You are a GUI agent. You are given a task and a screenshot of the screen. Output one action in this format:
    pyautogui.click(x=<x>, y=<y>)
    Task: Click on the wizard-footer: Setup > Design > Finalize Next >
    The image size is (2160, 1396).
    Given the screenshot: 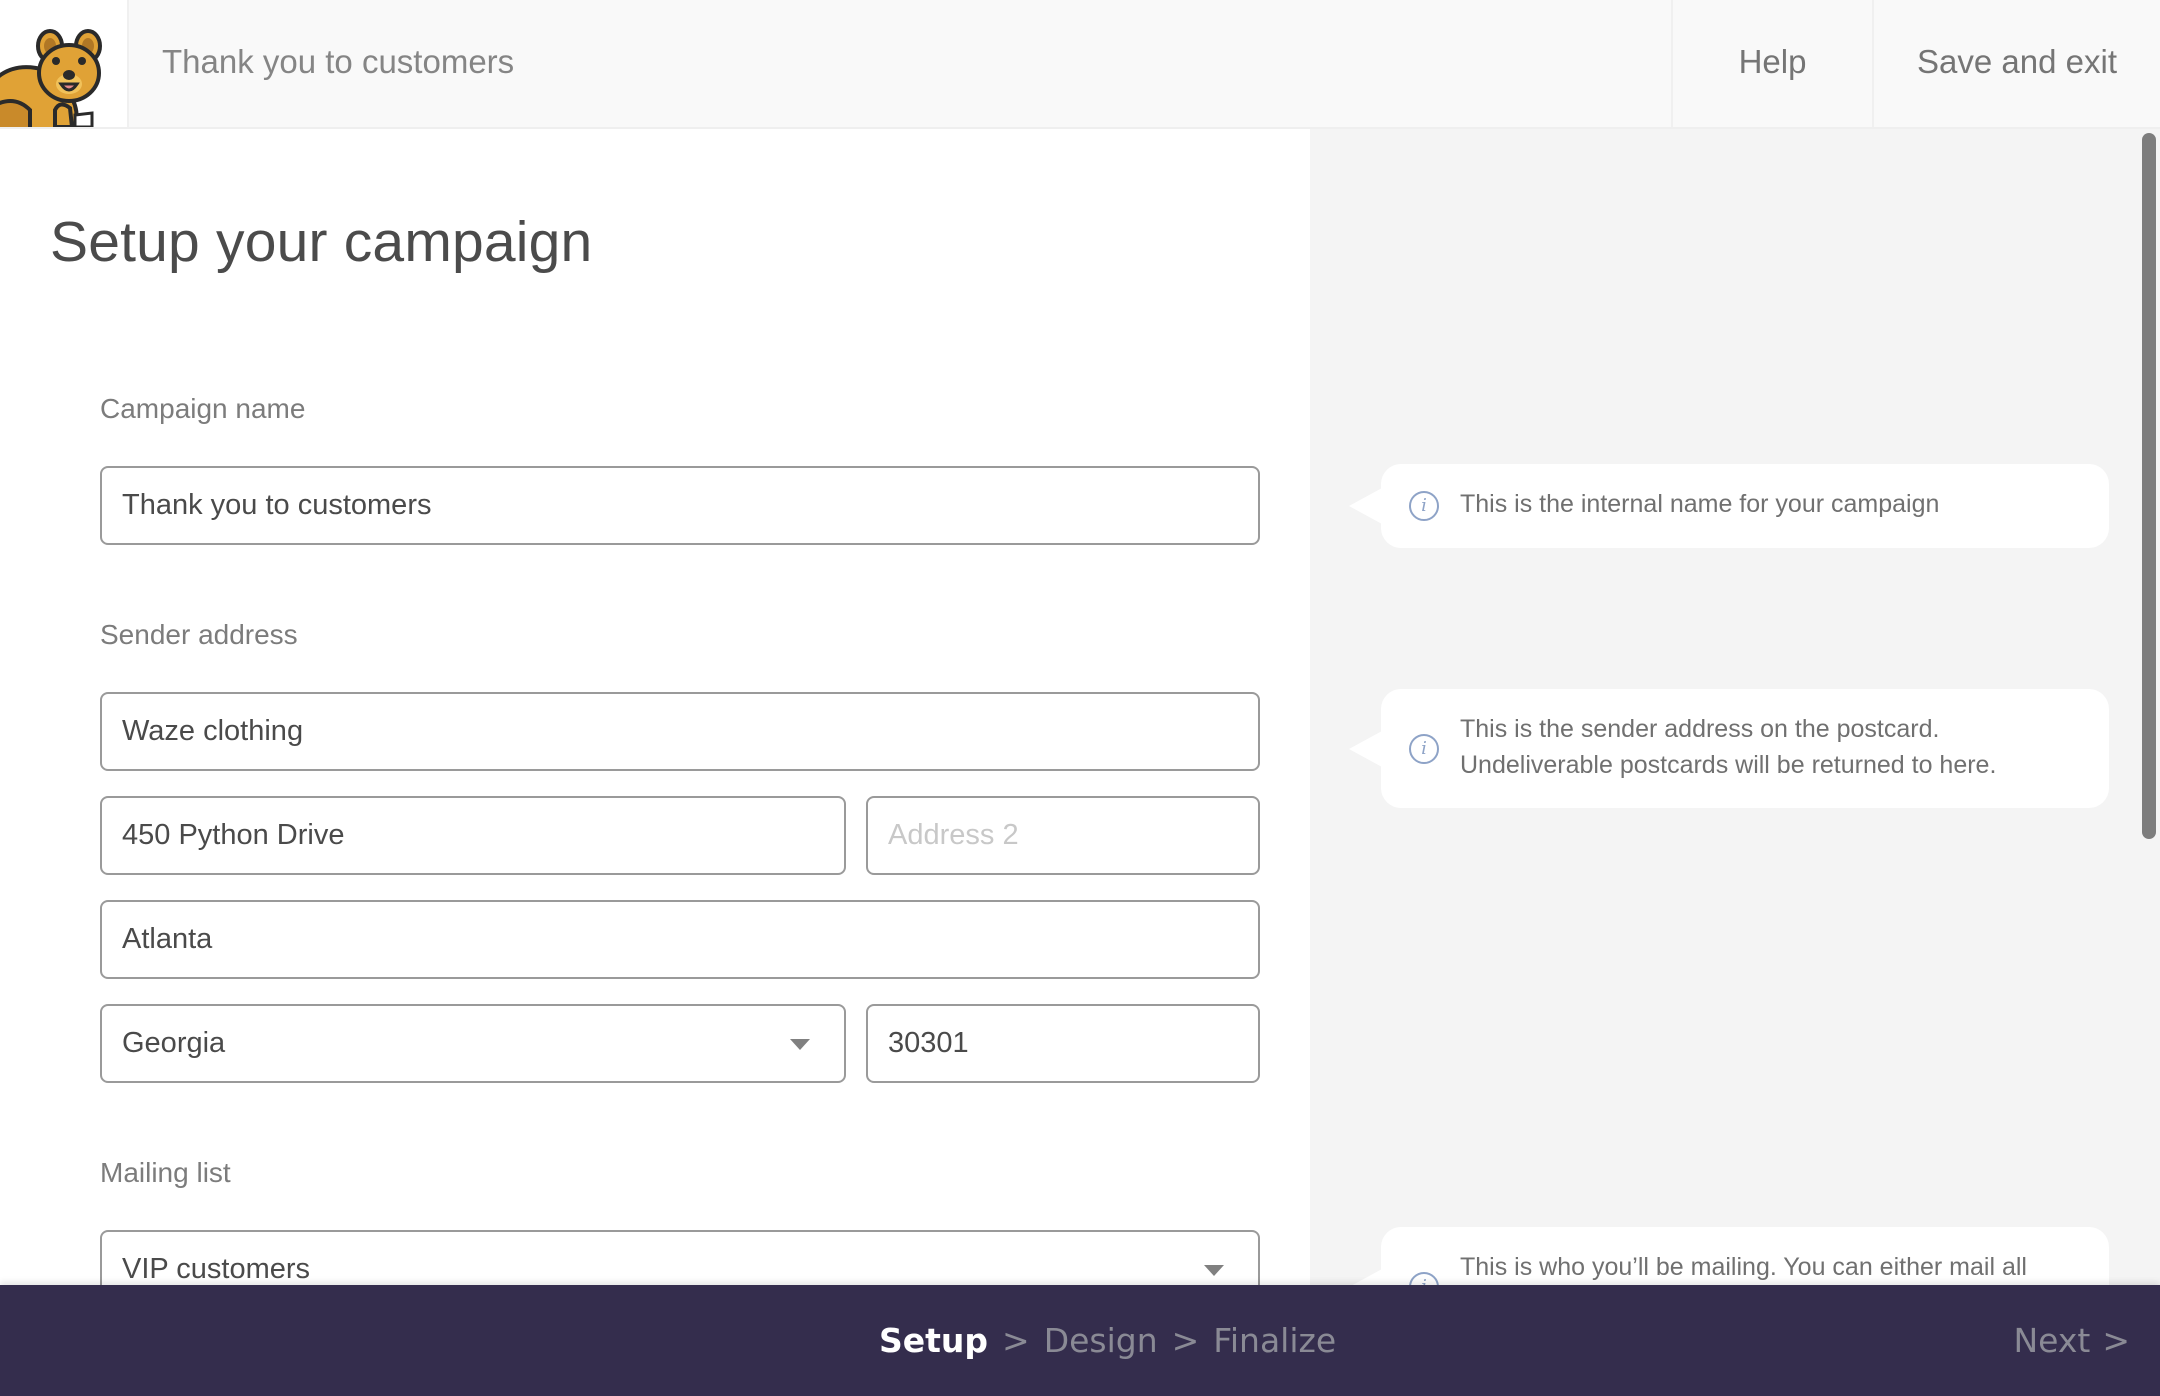 What is the action you would take?
    pyautogui.click(x=1080, y=1340)
    